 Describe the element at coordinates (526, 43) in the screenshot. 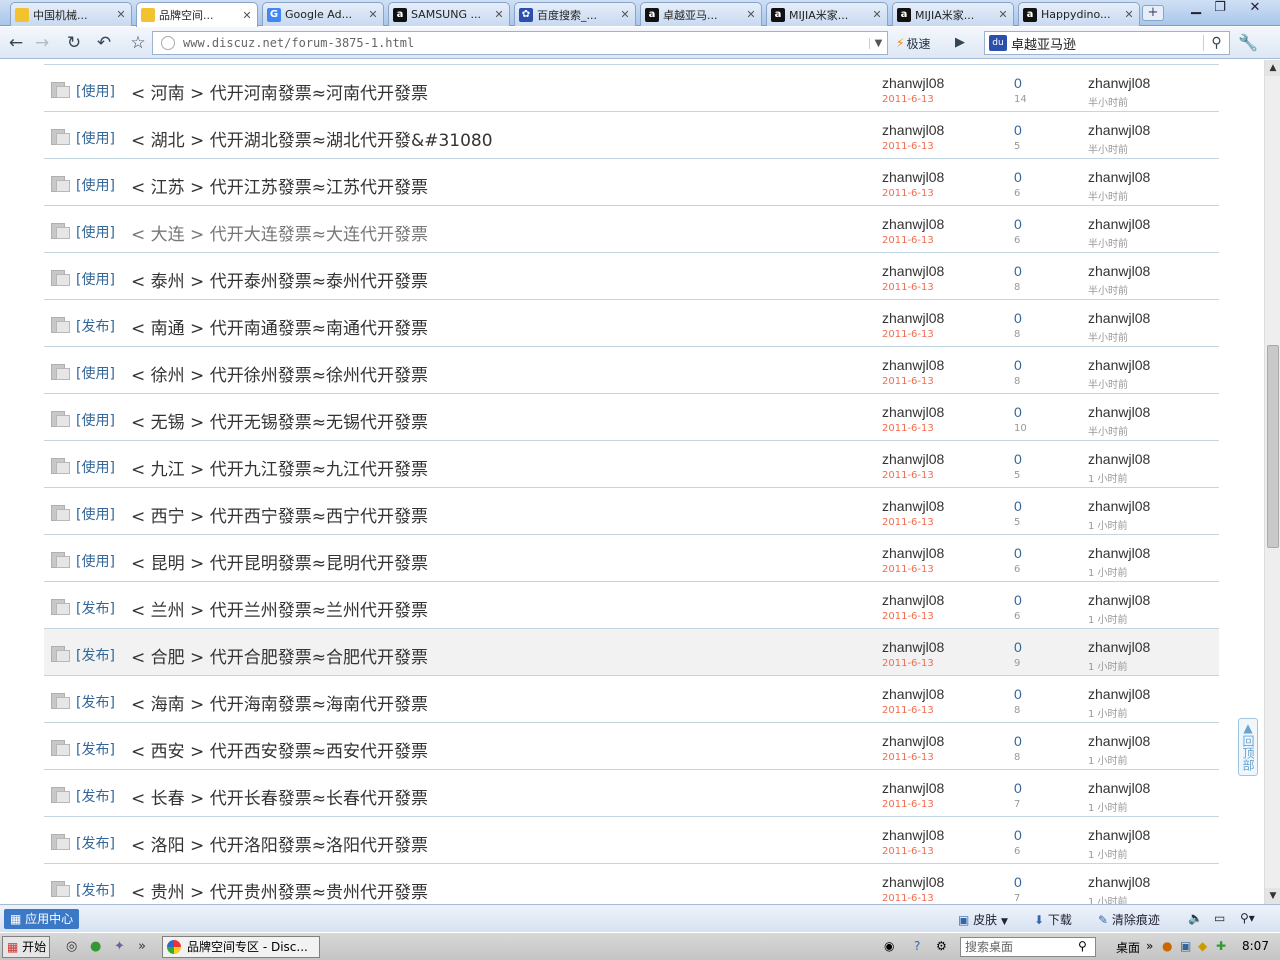

I see `address-url: www.discuz.net/forum-3875-1.html` at that location.